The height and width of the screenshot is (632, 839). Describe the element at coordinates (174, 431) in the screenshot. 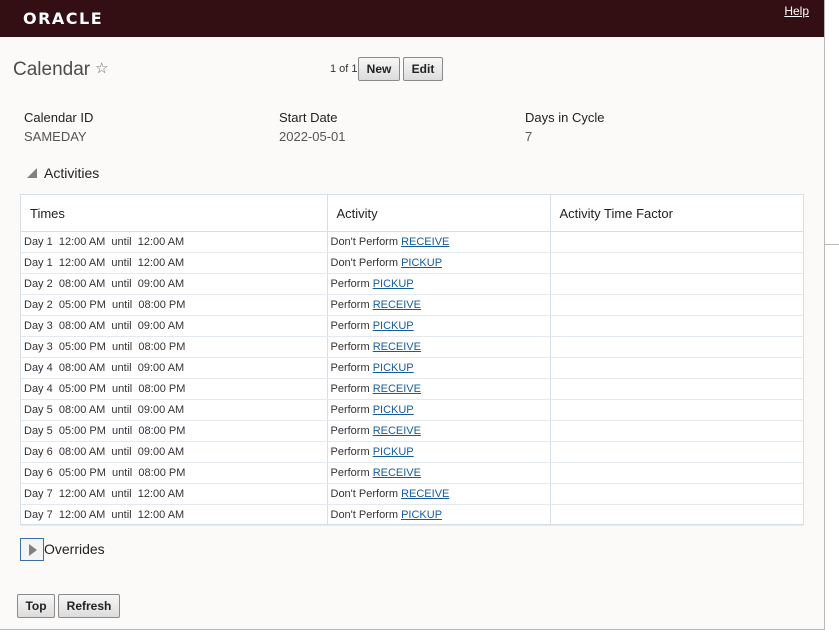

I see `times-cell: Day 5 05:00 PM until 08:00 PM` at that location.